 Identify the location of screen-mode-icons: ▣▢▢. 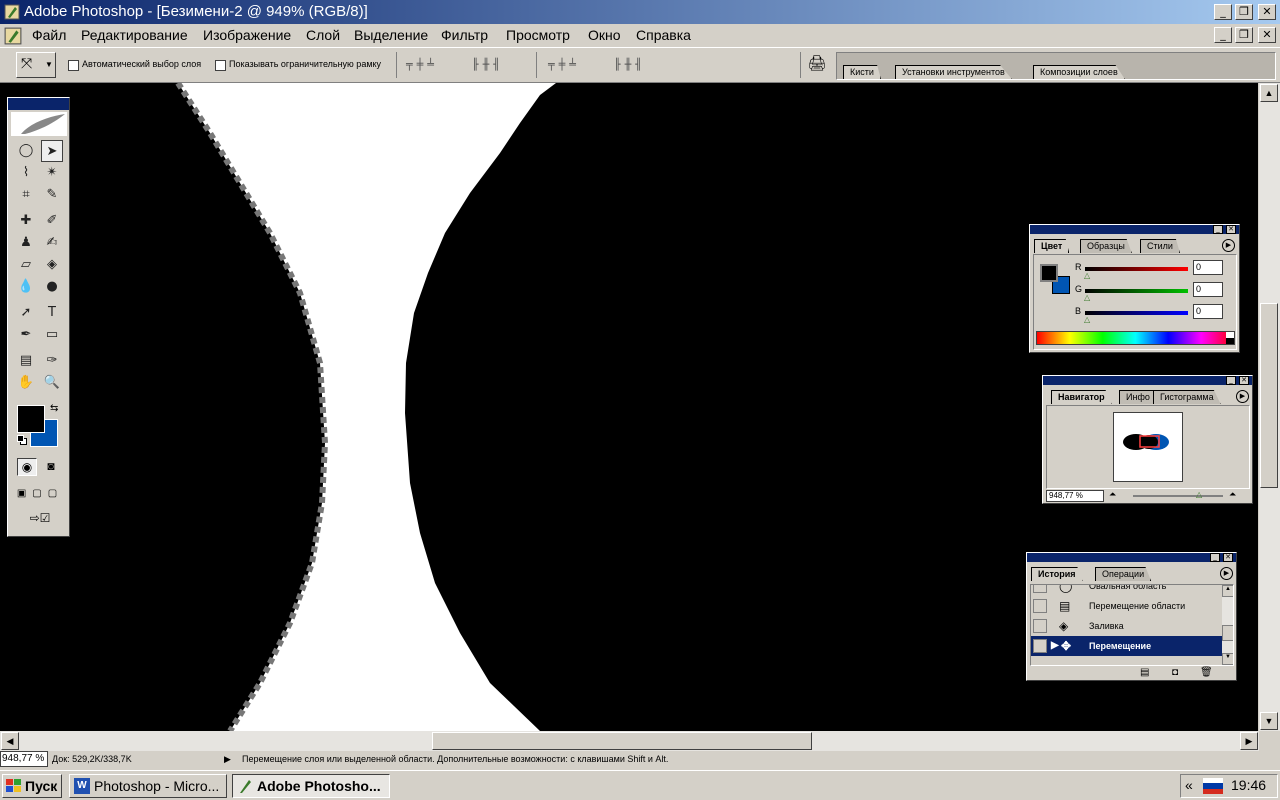
(40, 495).